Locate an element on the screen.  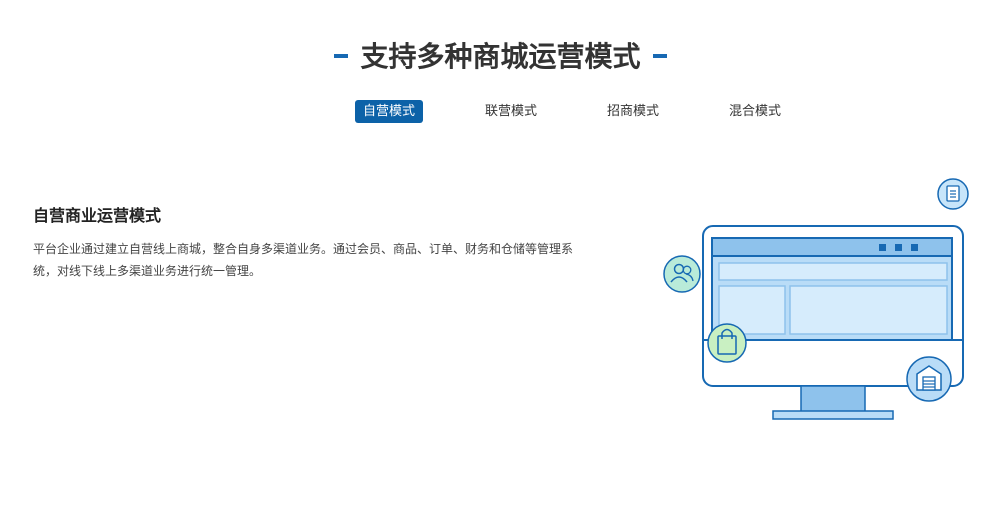
shopping-bag-icon is located at coordinates (727, 343).